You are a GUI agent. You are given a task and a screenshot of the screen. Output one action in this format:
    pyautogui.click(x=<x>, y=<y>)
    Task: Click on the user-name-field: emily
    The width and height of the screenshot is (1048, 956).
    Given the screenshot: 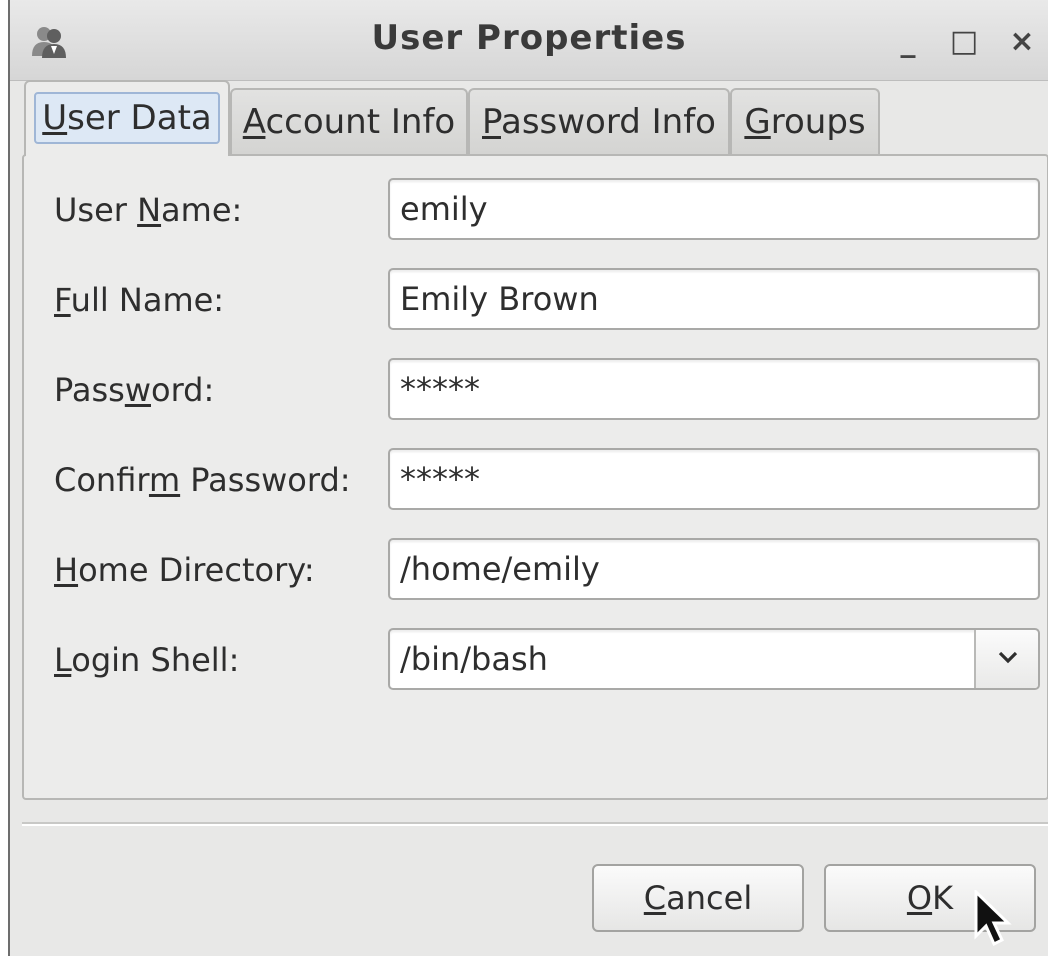 What is the action you would take?
    pyautogui.click(x=714, y=209)
    